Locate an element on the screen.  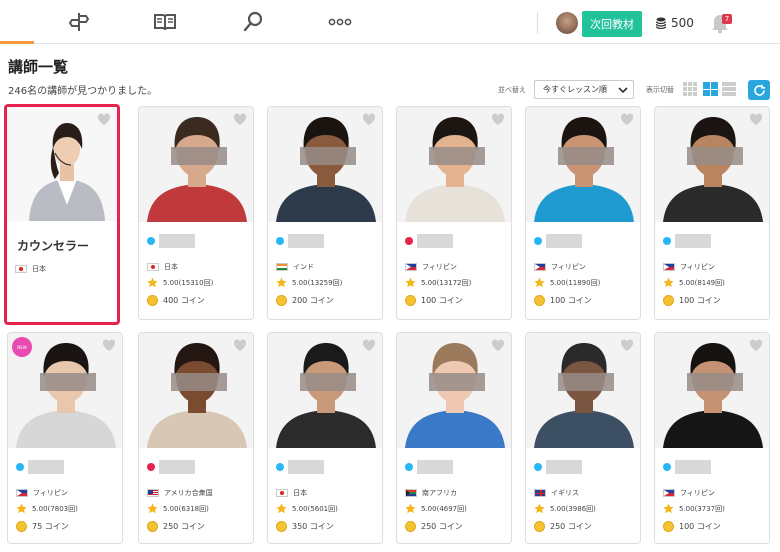
tutor-country: 南アフリカ is located at coordinates (431, 493).